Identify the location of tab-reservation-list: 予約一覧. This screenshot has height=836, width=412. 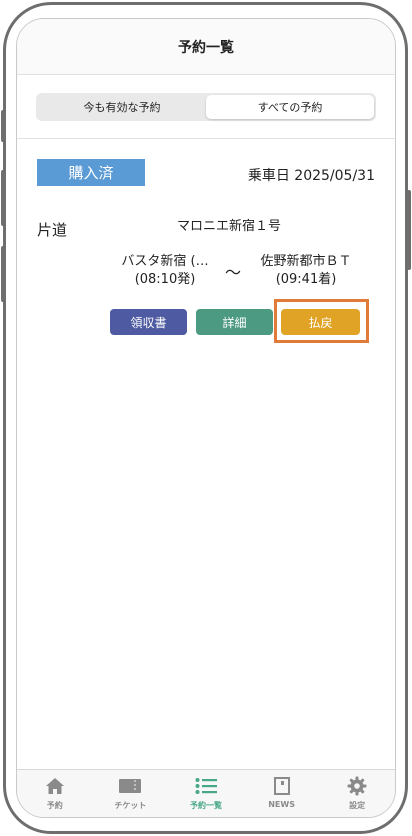
(206, 793).